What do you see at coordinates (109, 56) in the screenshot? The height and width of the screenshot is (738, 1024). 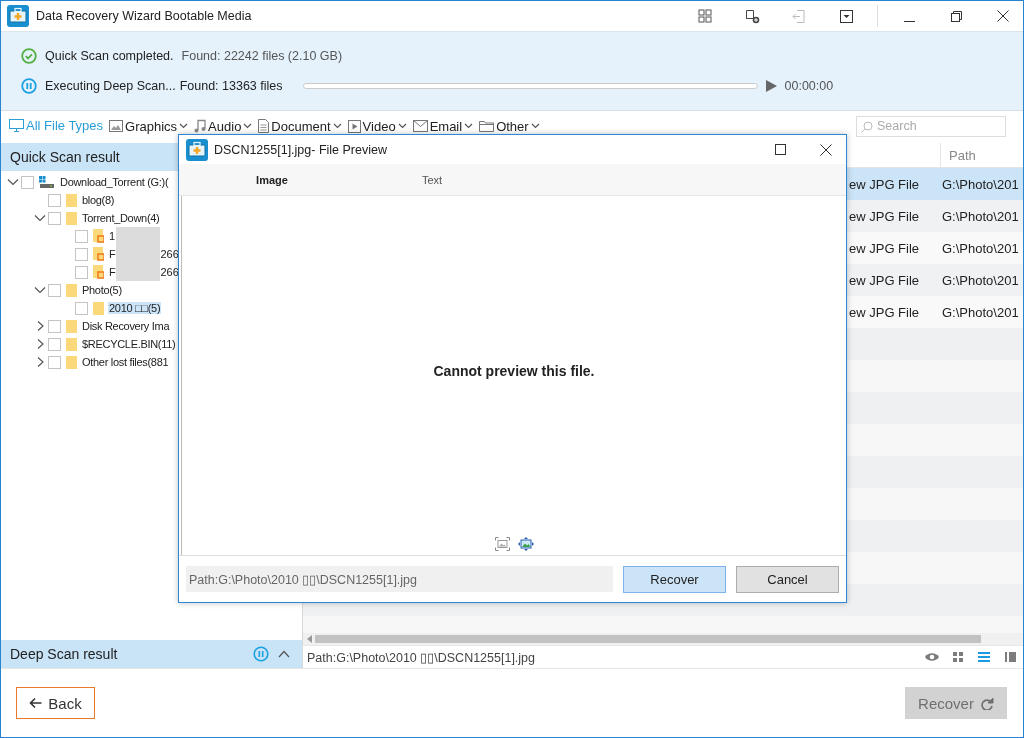 I see `status-text: Quick Scan completed.` at bounding box center [109, 56].